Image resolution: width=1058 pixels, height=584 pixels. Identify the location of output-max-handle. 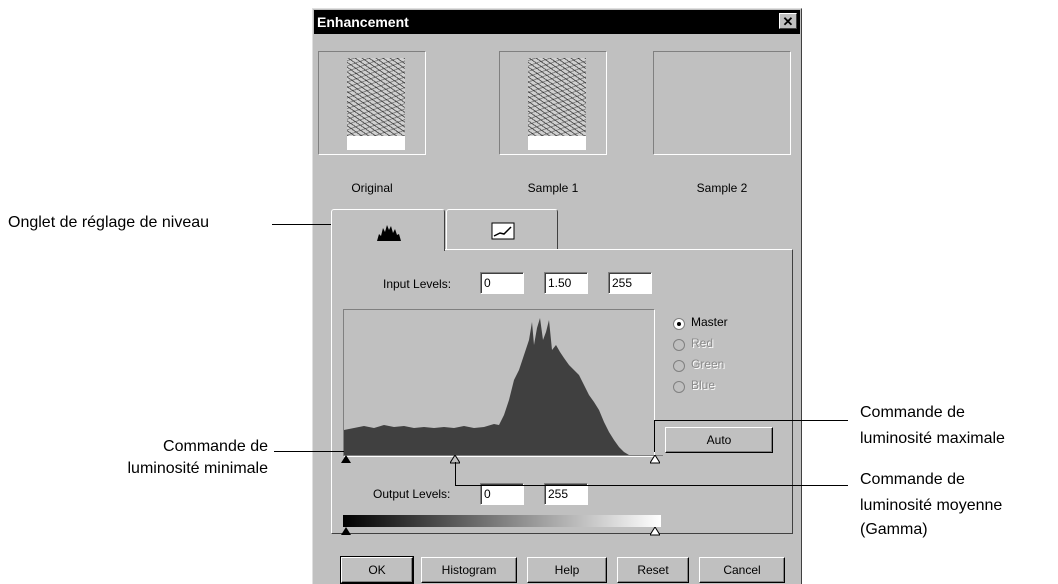
(655, 531).